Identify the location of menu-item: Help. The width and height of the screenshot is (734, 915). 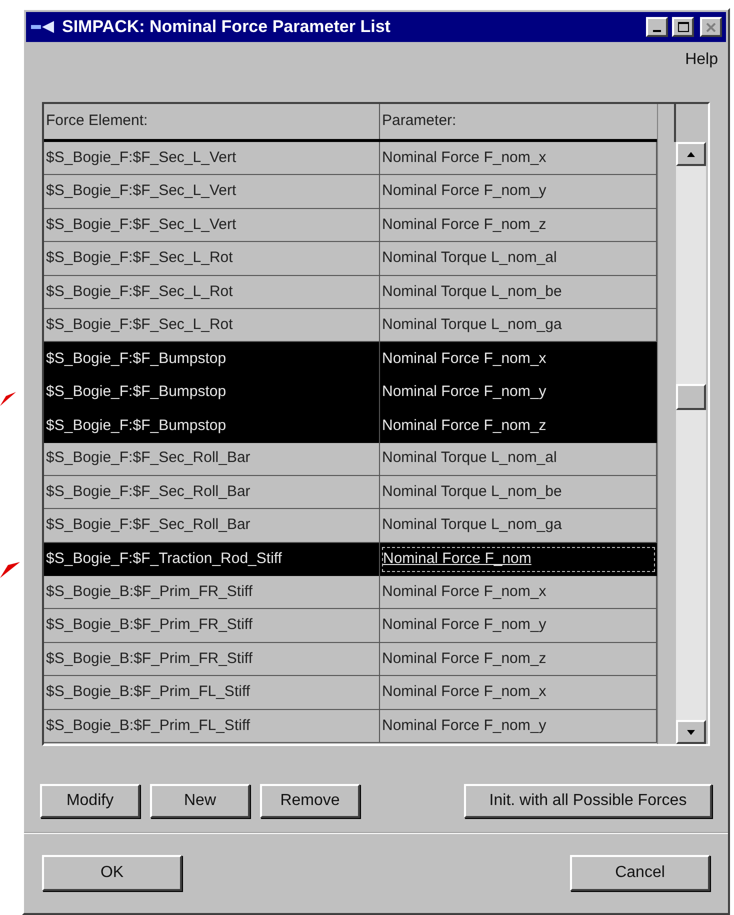
(701, 60).